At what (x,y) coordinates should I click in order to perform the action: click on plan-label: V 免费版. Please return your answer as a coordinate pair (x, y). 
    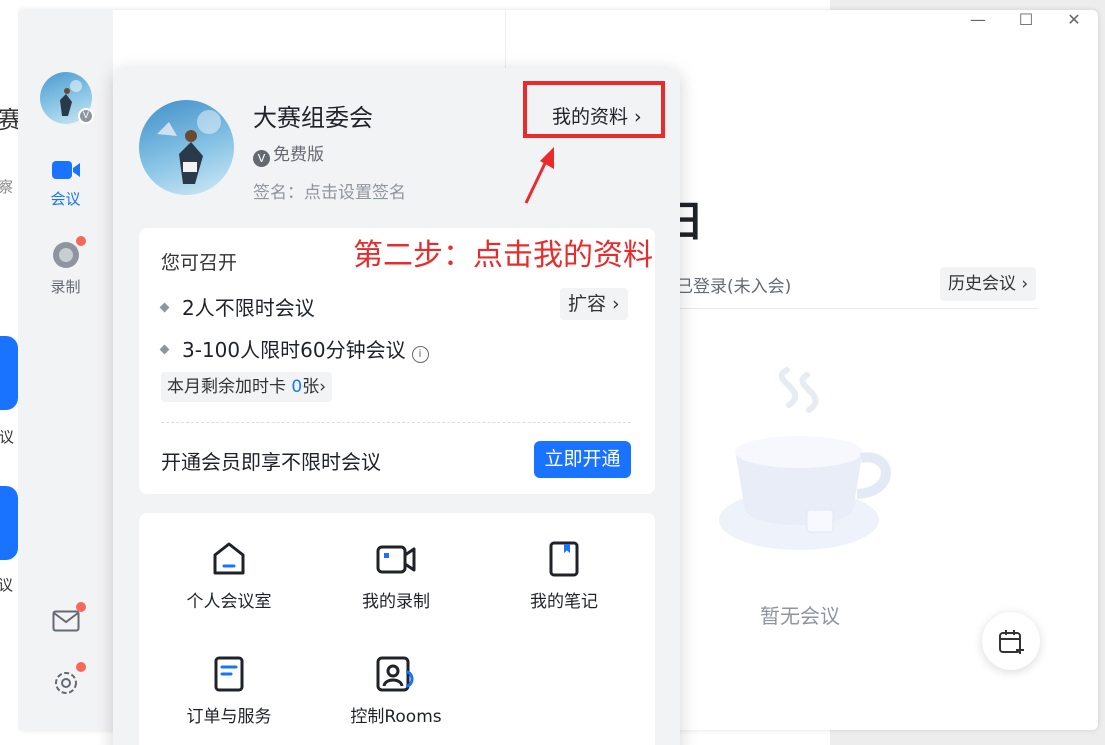
    Looking at the image, I should click on (288, 153).